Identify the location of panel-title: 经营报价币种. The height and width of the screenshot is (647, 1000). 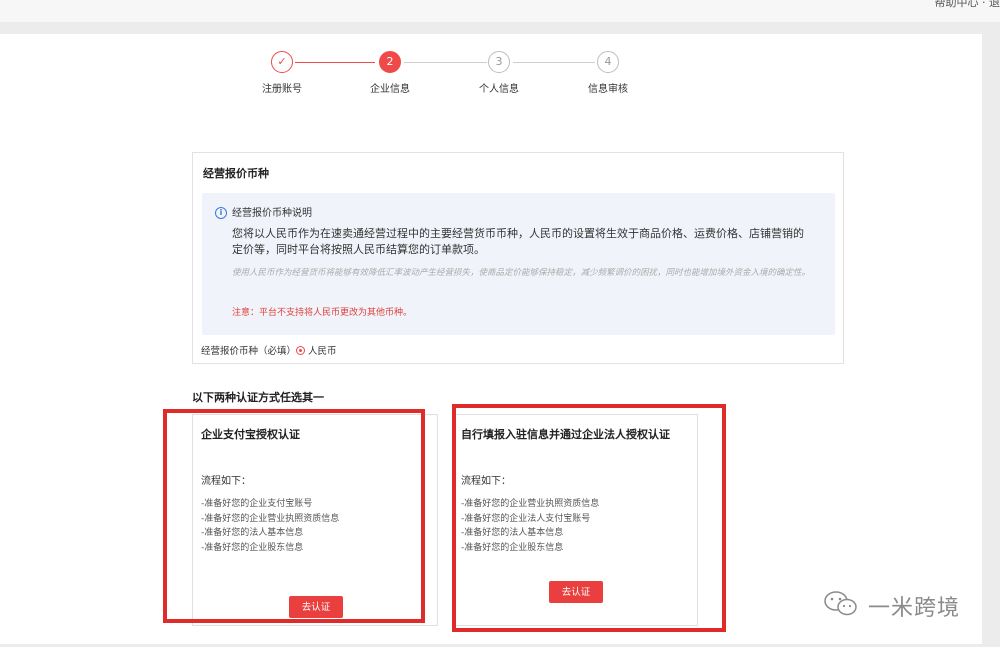
(236, 173).